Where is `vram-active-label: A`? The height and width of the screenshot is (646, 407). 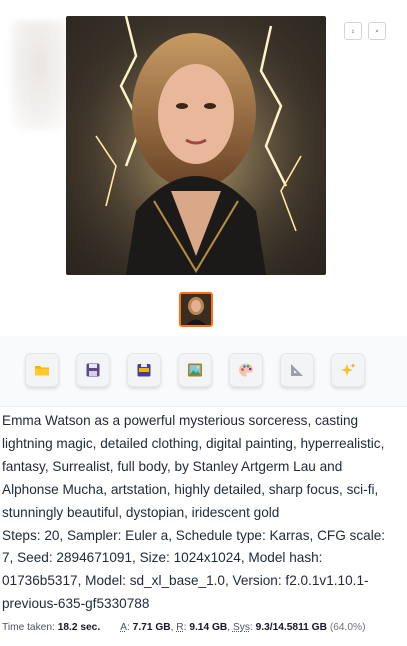
vram-active-label: A is located at coordinates (123, 627).